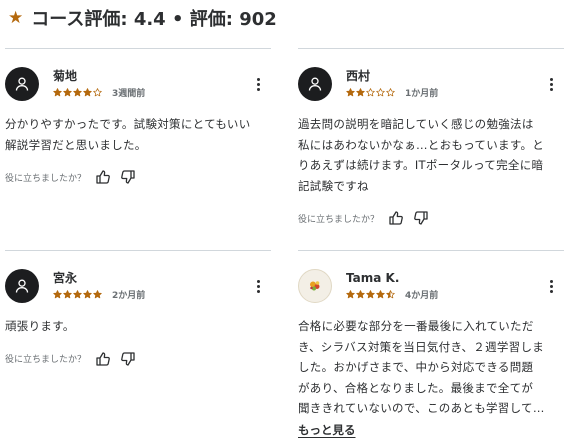 The image size is (577, 438). What do you see at coordinates (358, 76) in the screenshot?
I see `reviewer-name: 西村` at bounding box center [358, 76].